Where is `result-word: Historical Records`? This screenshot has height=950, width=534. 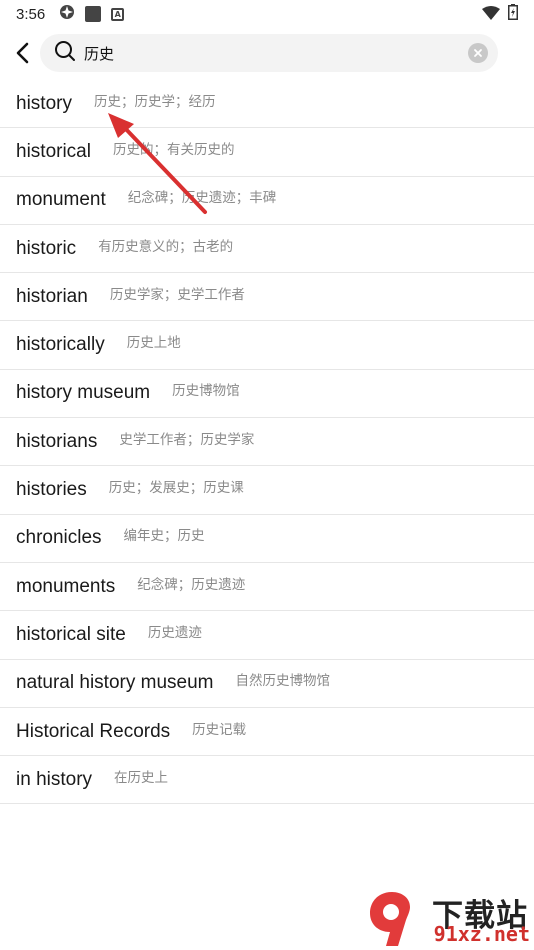
result-word: Historical Records is located at coordinates (93, 731).